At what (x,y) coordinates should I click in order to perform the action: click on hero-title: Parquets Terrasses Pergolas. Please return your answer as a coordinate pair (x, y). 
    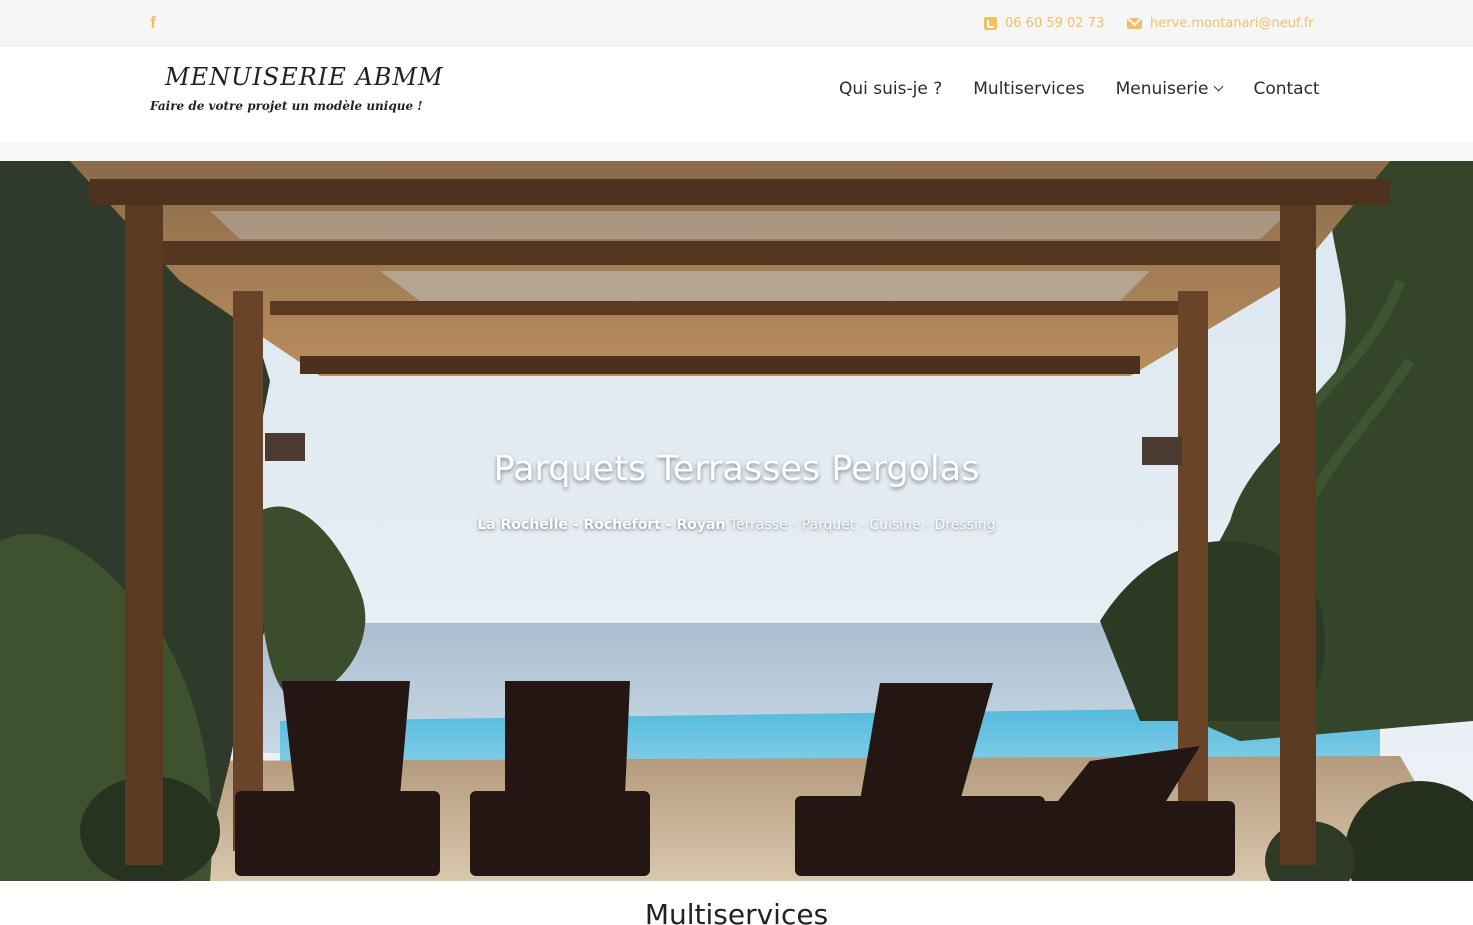
    Looking at the image, I should click on (736, 469).